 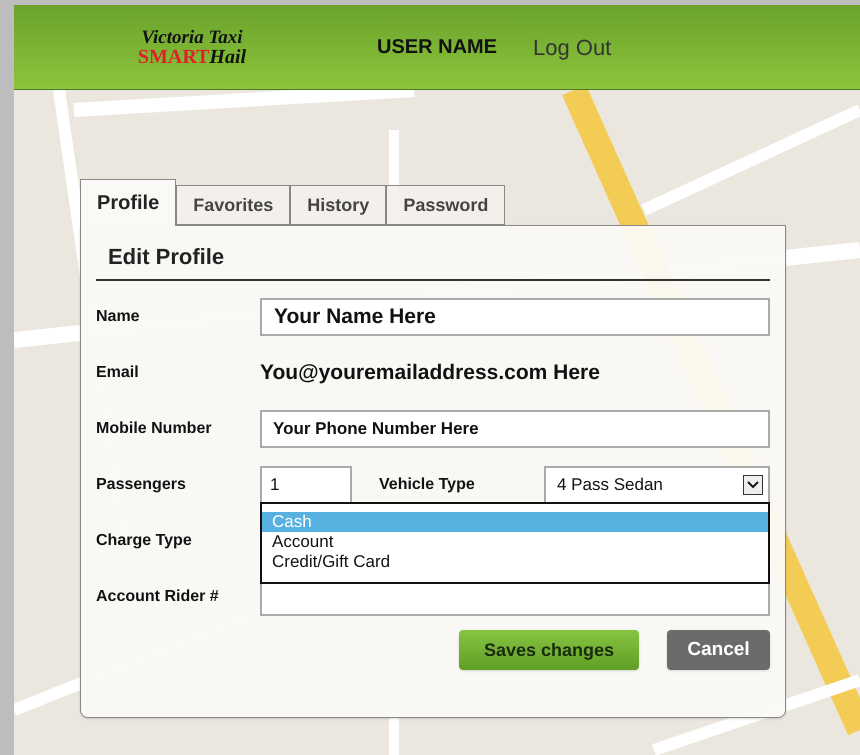 I want to click on tab: History, so click(x=338, y=205).